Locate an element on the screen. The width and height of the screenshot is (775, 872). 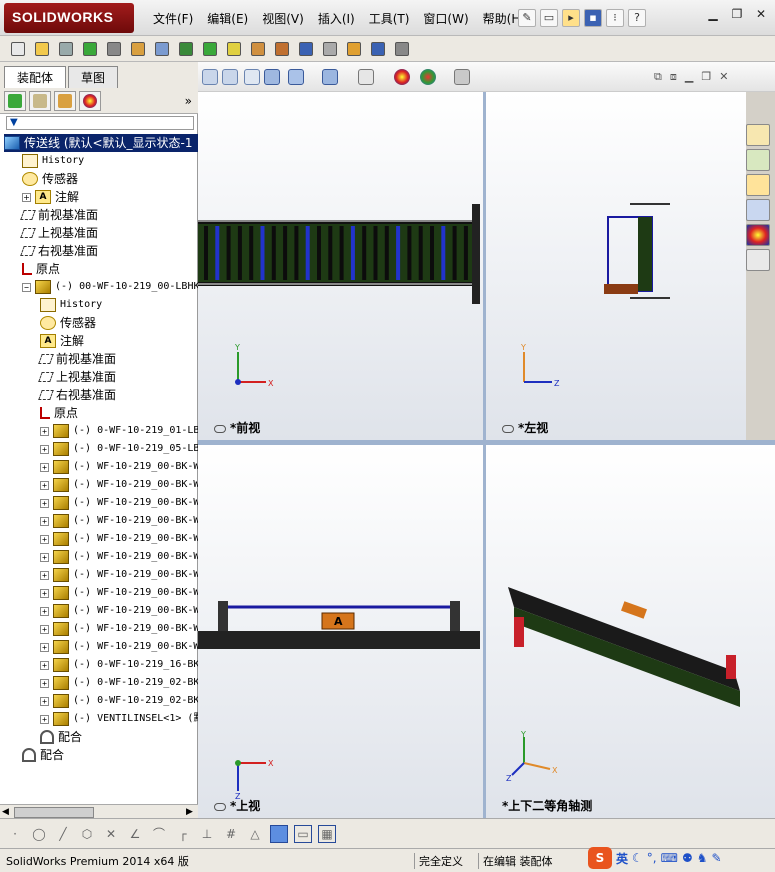
expand-arrow-icon: » is located at coordinates (188, 101).